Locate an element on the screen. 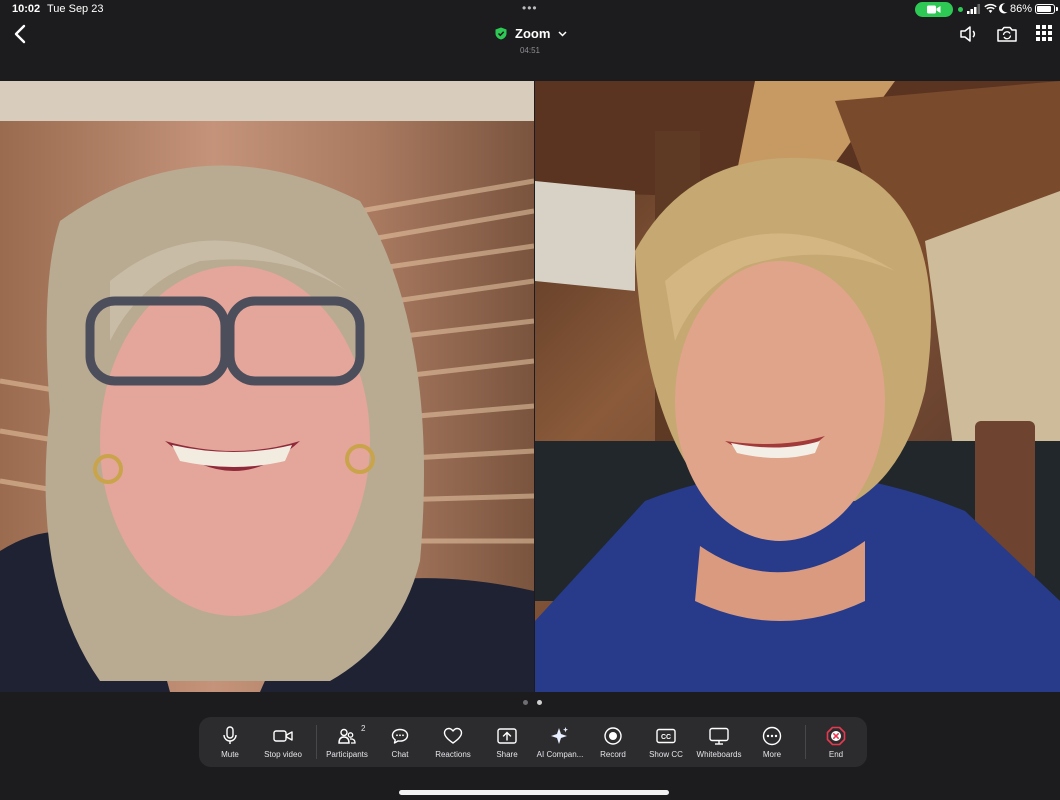  stop-video-label: Stop video is located at coordinates (283, 754).